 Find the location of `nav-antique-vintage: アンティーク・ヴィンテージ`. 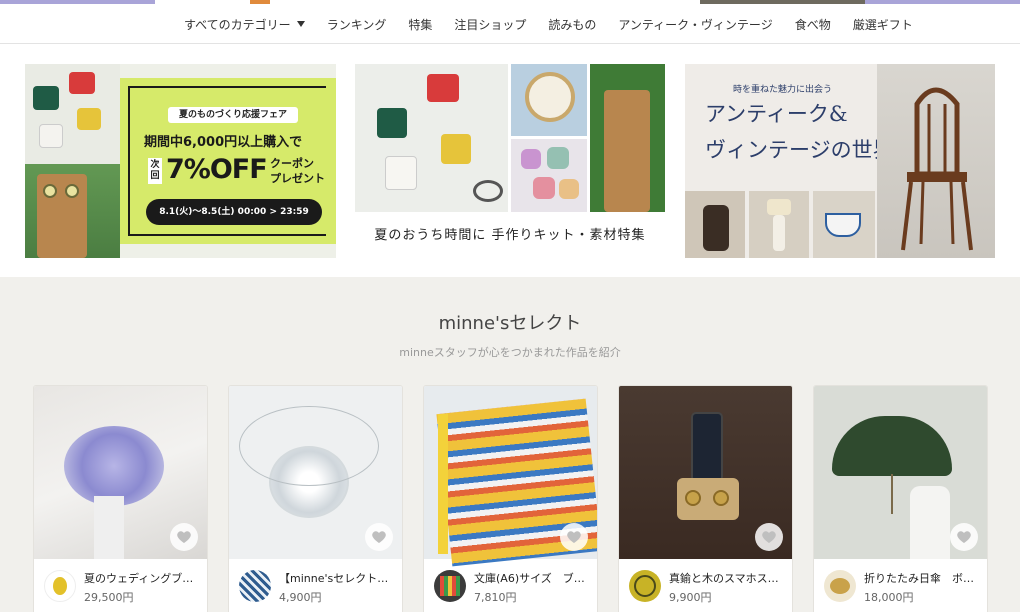

nav-antique-vintage: アンティーク・ヴィンテージ is located at coordinates (695, 24).